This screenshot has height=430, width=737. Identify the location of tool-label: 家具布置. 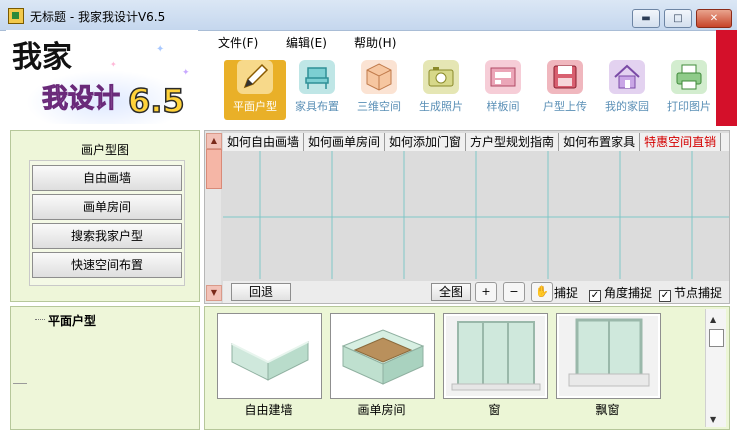
(317, 106).